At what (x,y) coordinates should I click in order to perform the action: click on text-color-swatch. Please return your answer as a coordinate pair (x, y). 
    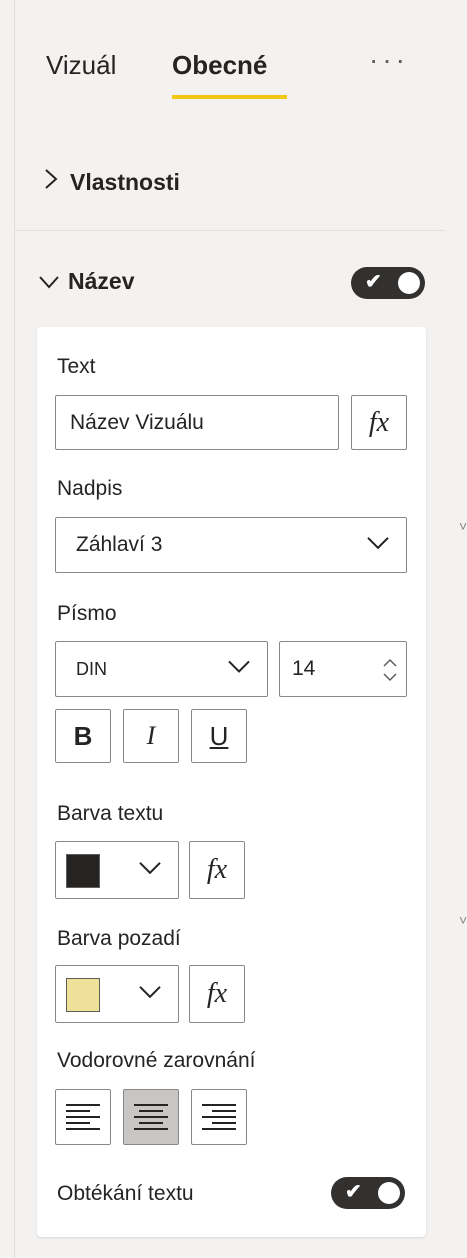
    Looking at the image, I should click on (83, 871).